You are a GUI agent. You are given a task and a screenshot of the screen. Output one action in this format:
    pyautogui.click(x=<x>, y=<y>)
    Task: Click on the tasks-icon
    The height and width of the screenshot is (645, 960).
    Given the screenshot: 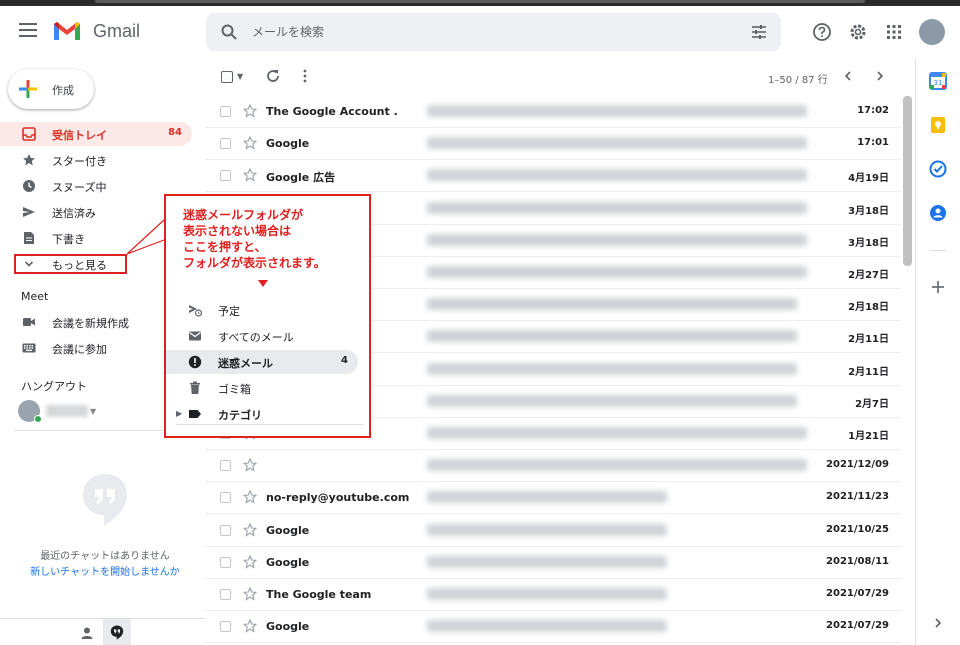 What is the action you would take?
    pyautogui.click(x=938, y=169)
    